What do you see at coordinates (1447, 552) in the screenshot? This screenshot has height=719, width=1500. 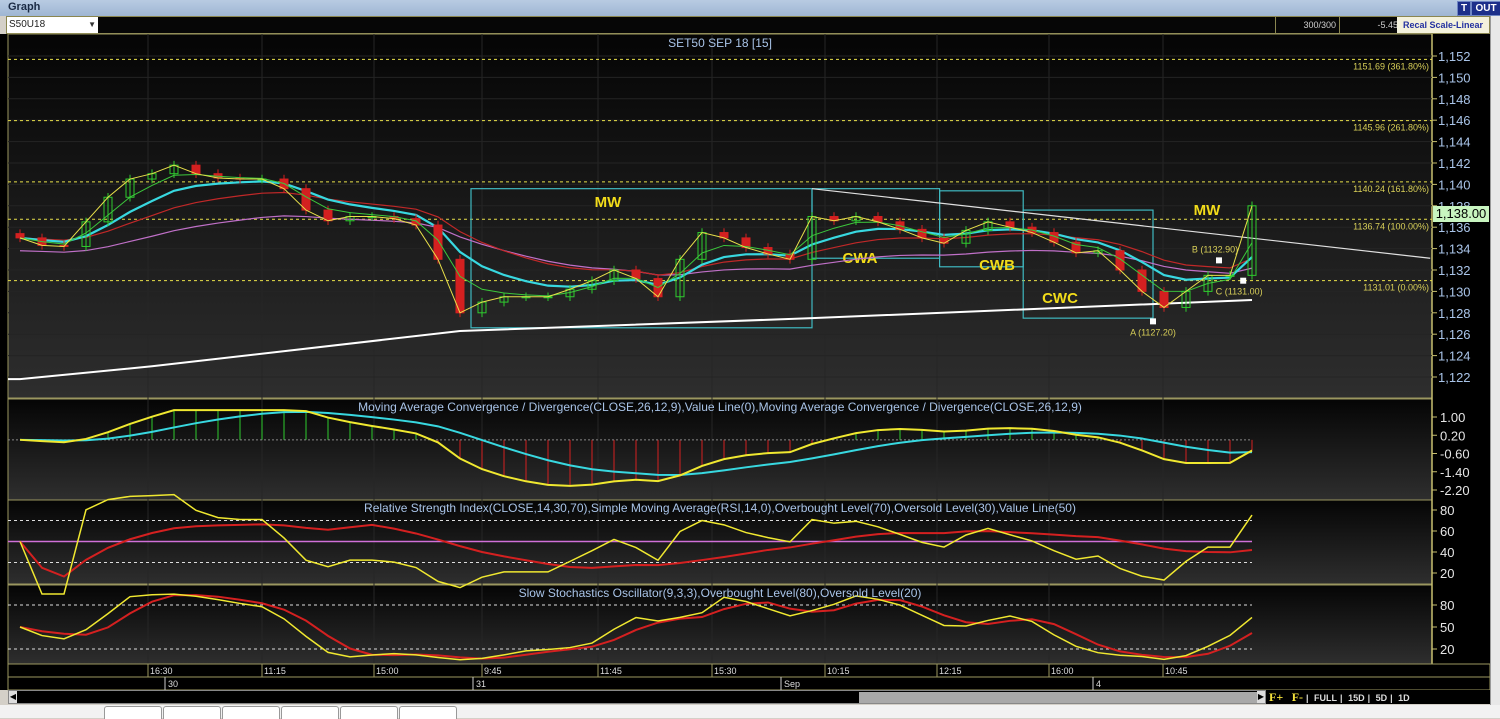 I see `indicator-tick-label: 40` at bounding box center [1447, 552].